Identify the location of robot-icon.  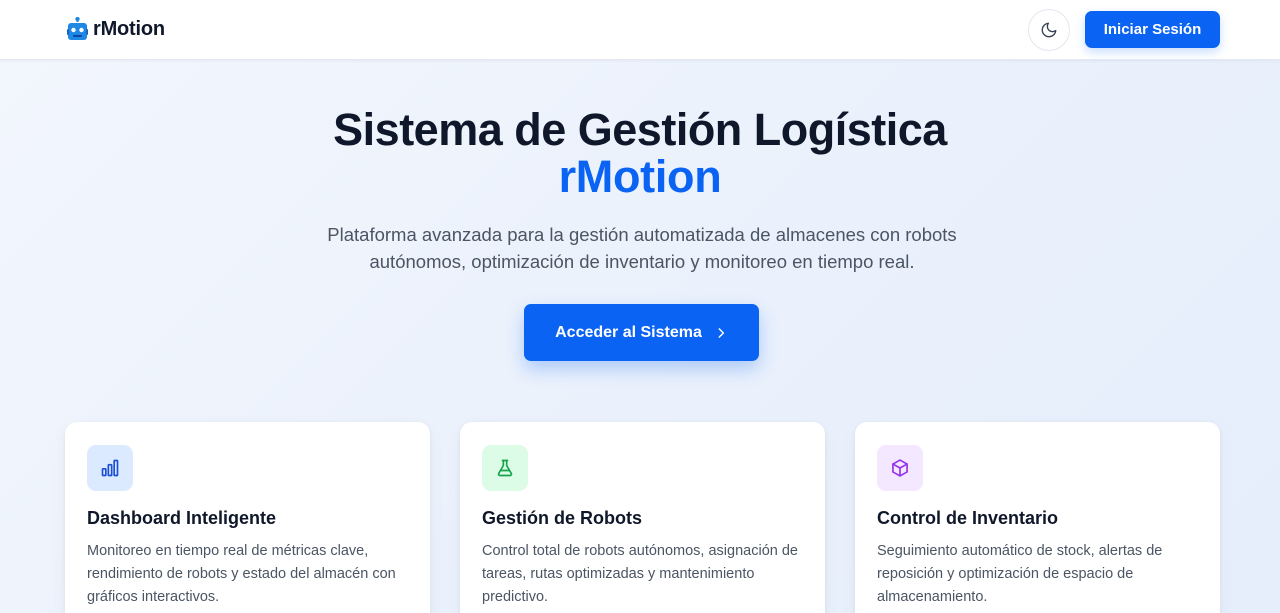
(77, 28).